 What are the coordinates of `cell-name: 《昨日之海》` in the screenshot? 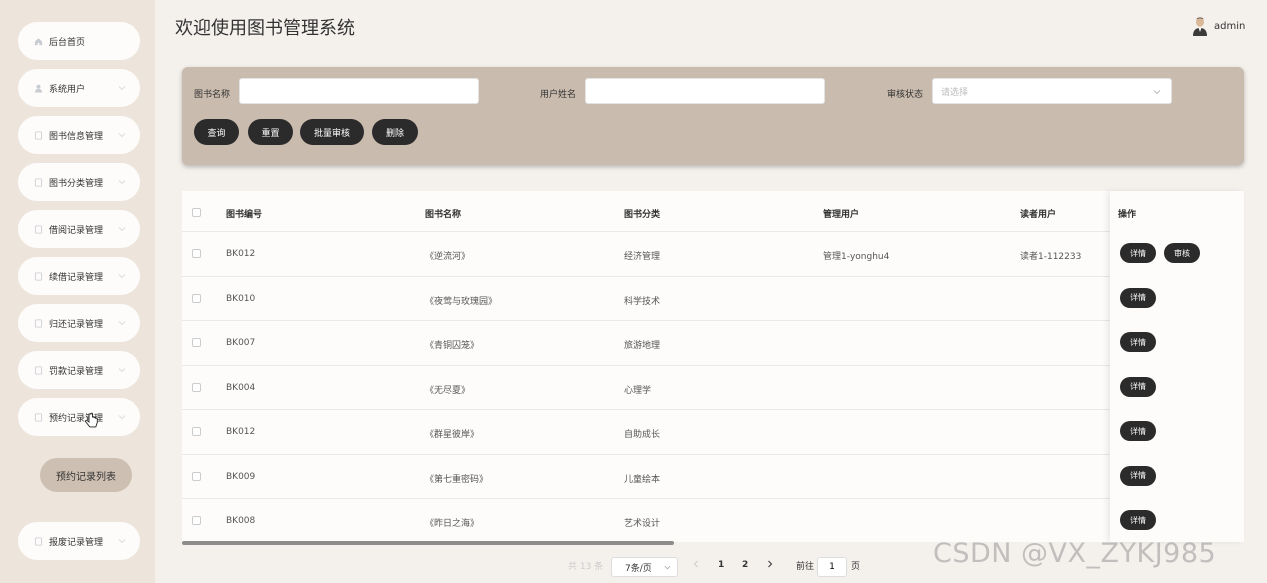 It's located at (452, 524).